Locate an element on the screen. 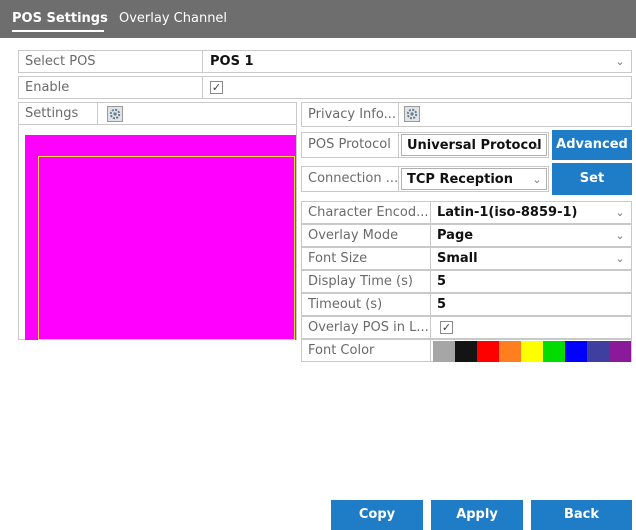 The image size is (636, 530). timeout-row: Timeout (s) 5 is located at coordinates (466, 304).